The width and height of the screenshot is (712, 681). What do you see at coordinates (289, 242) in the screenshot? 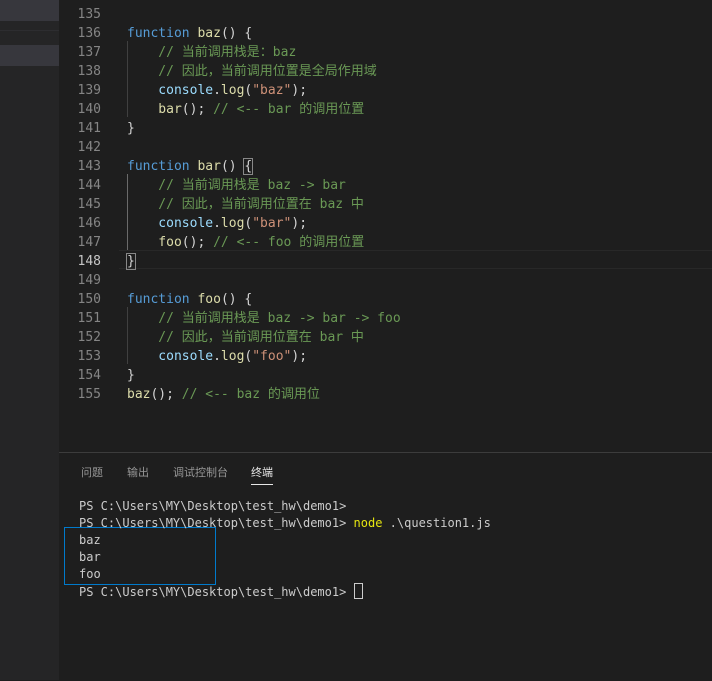
I see `token: // <-- foo 的调用位置` at bounding box center [289, 242].